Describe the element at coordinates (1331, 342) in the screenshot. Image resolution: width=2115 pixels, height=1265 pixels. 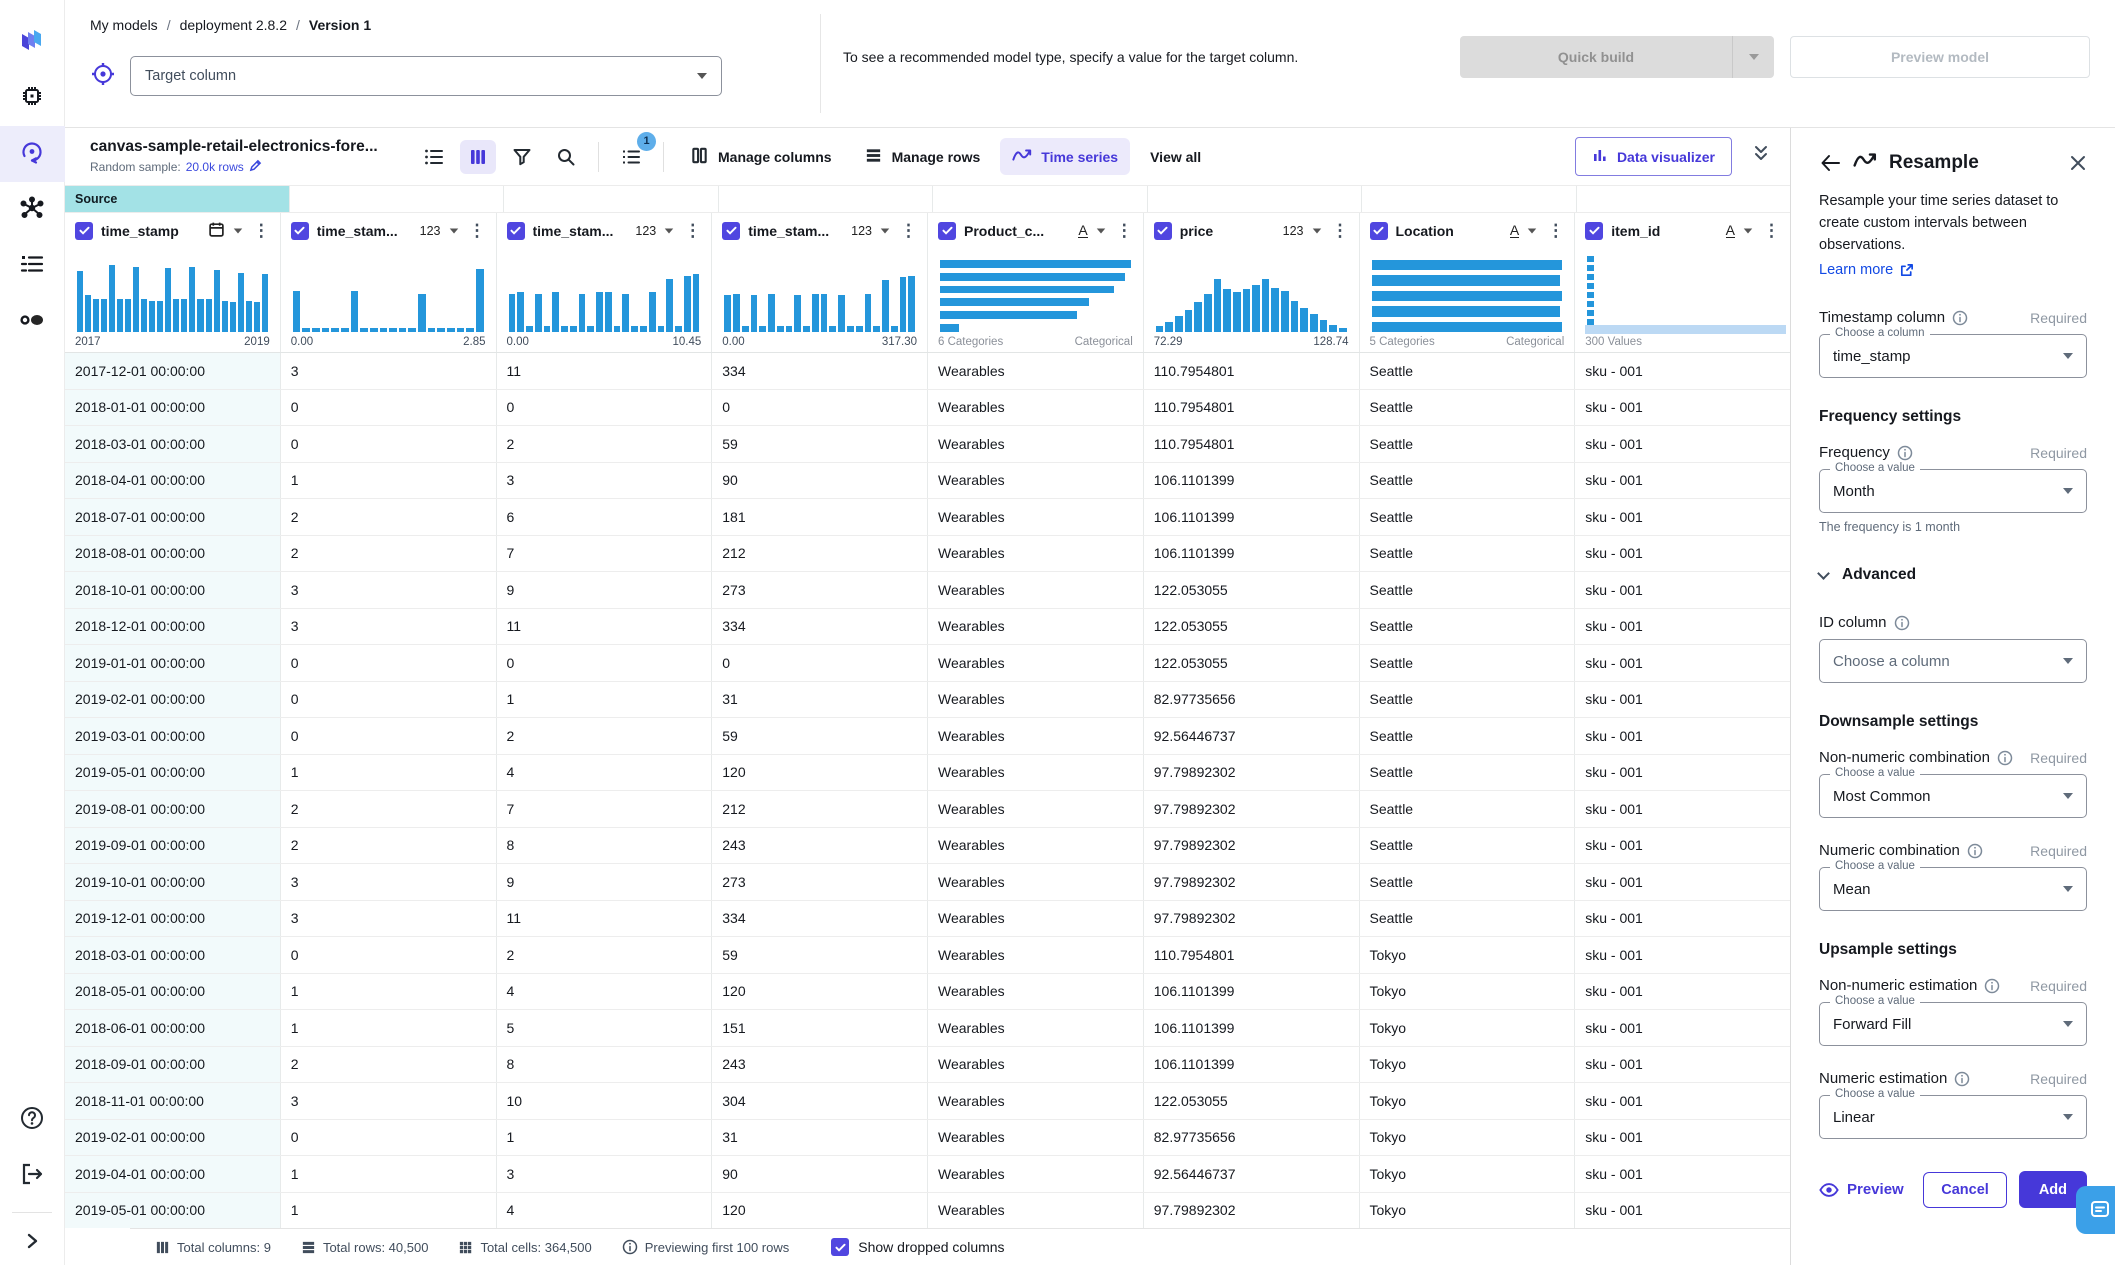
I see `axis-label-right: 128.74` at that location.